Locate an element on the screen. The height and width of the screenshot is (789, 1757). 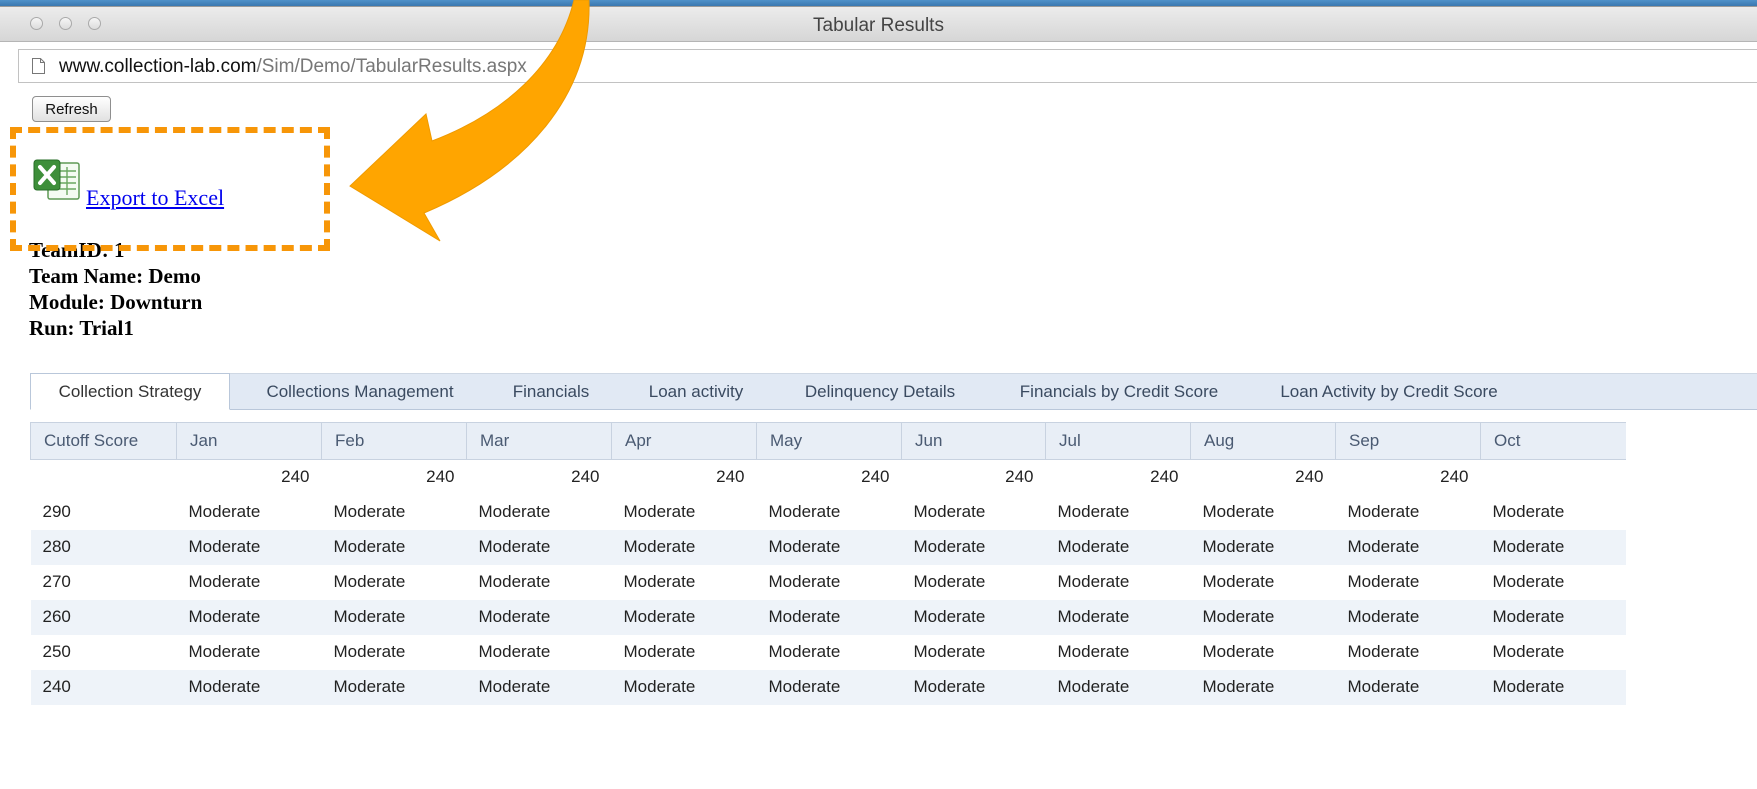
column-header: Jun is located at coordinates (973, 441).